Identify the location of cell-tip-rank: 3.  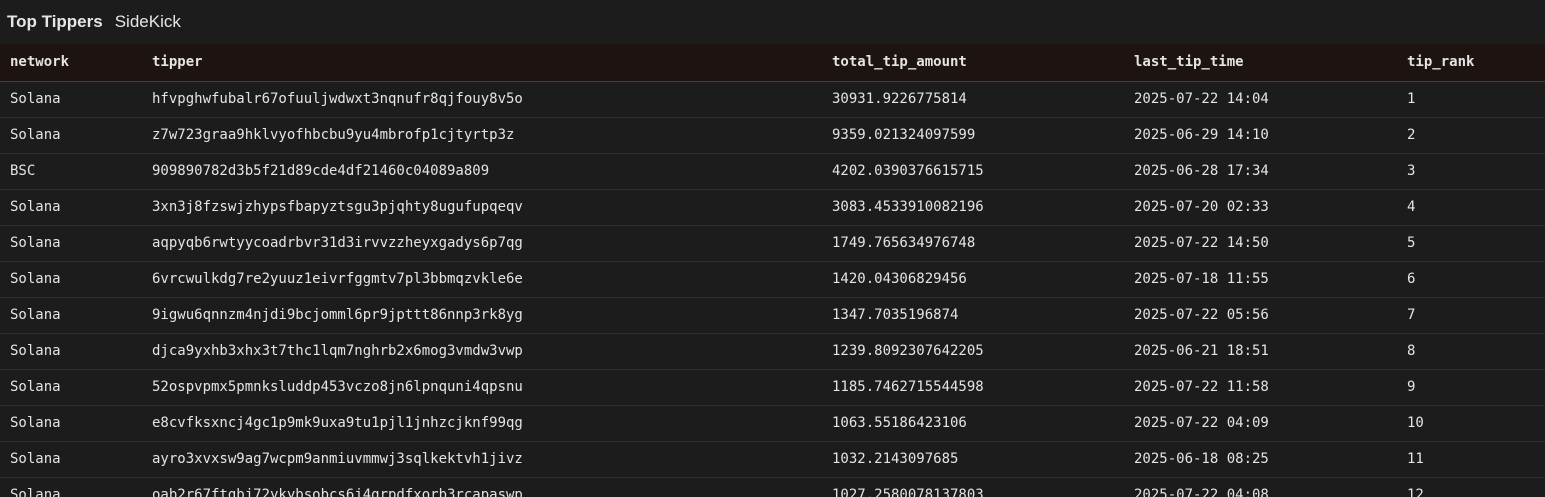
(1411, 171).